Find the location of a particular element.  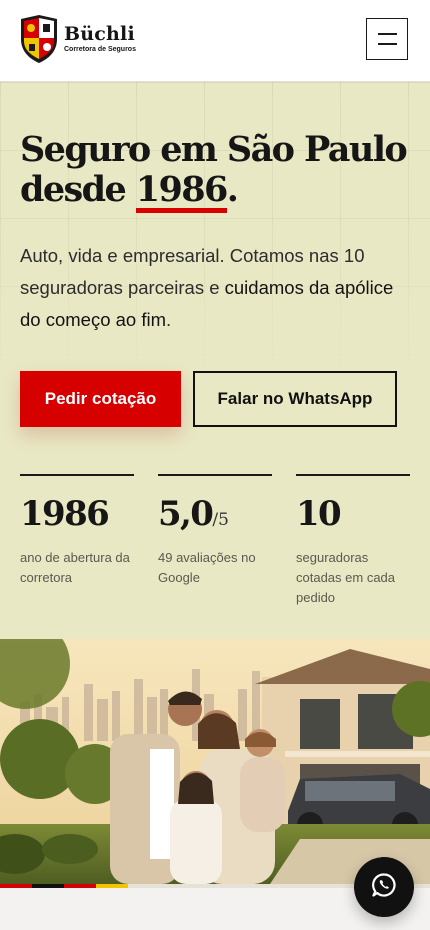

hamburger-menu-icon-line is located at coordinates (387, 44).